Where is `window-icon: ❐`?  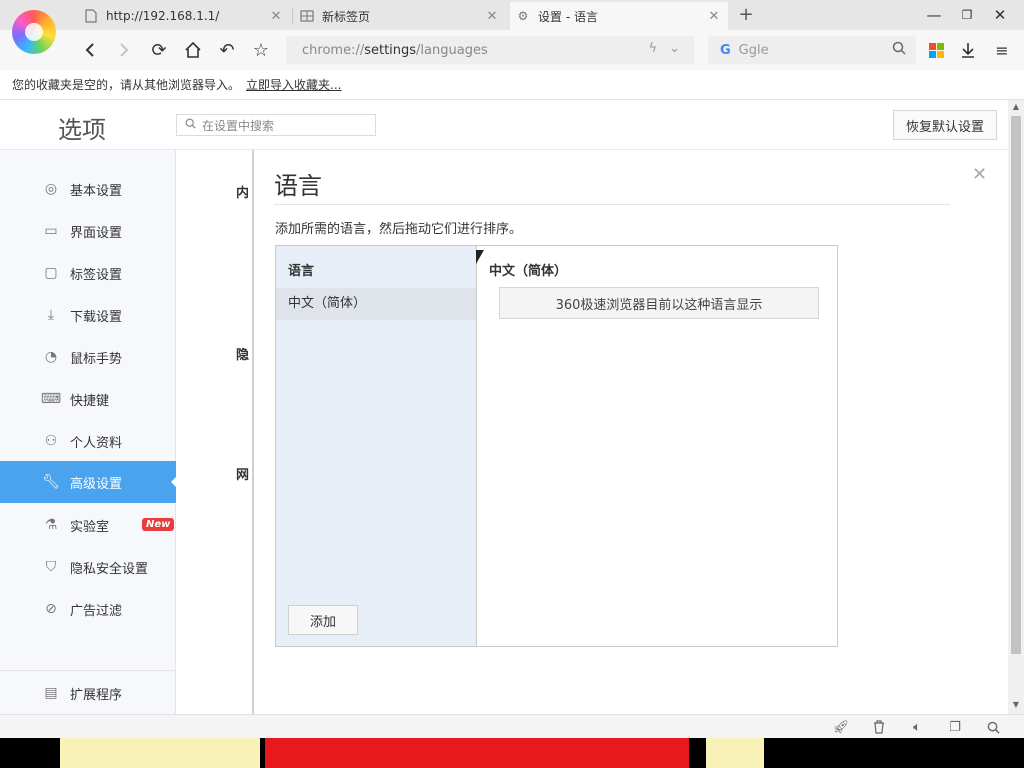 window-icon: ❐ is located at coordinates (955, 727).